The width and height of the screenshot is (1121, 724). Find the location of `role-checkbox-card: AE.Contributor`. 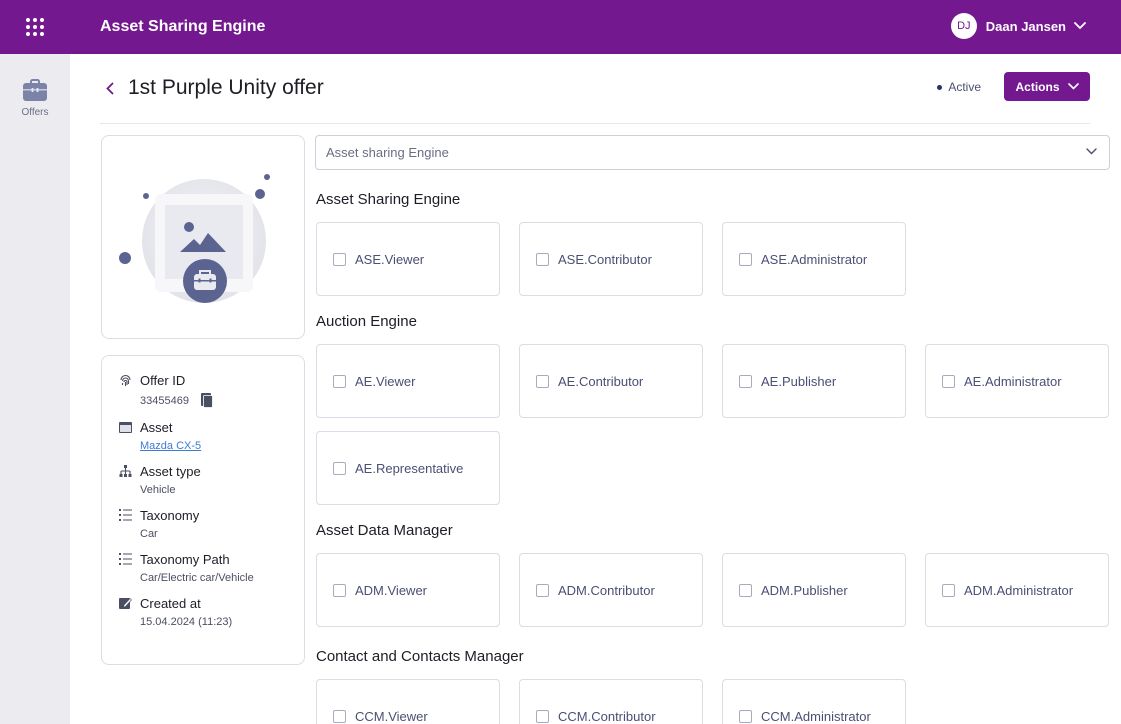

role-checkbox-card: AE.Contributor is located at coordinates (611, 381).